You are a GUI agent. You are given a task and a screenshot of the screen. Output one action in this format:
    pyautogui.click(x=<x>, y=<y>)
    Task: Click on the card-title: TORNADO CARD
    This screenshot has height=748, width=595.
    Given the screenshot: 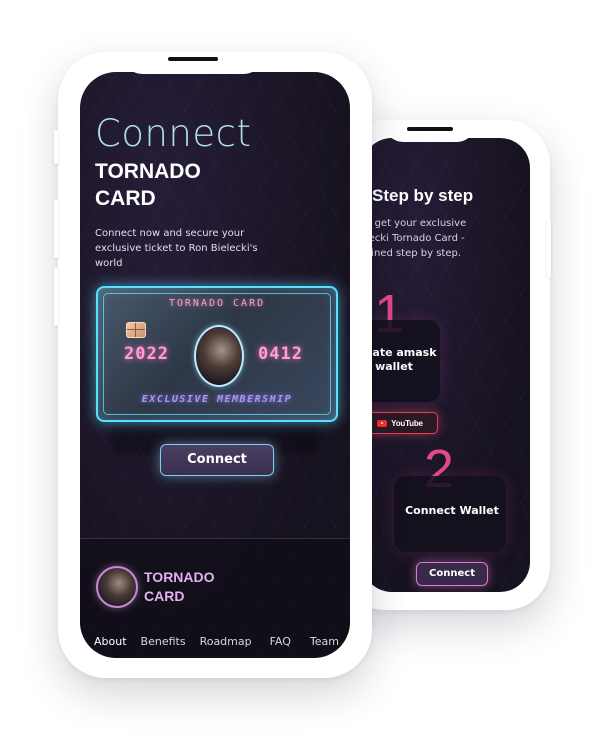 What is the action you would take?
    pyautogui.click(x=217, y=303)
    